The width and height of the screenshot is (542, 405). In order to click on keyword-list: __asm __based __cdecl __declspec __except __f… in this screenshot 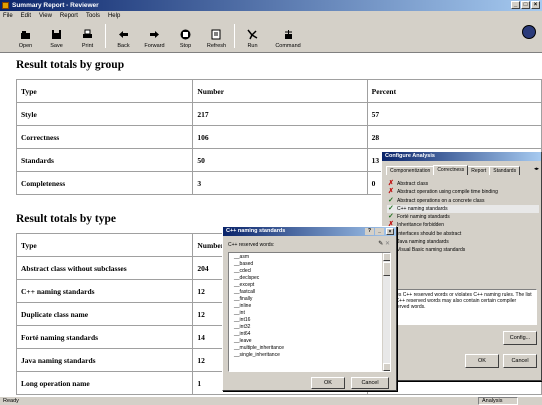, I will do `click(309, 312)`.